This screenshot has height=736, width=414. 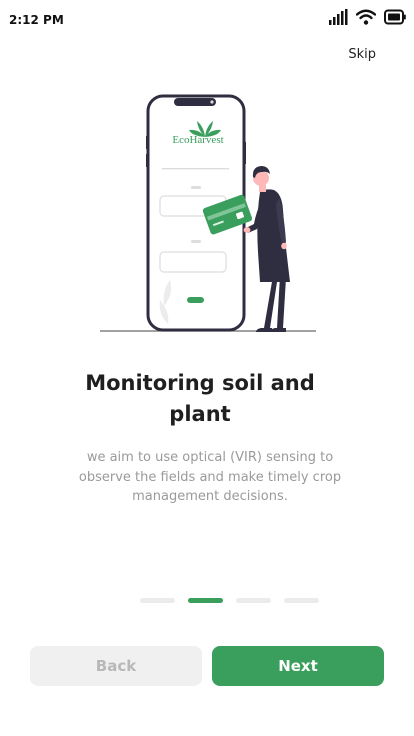 What do you see at coordinates (197, 140) in the screenshot?
I see `brand-text: EcoHarvest` at bounding box center [197, 140].